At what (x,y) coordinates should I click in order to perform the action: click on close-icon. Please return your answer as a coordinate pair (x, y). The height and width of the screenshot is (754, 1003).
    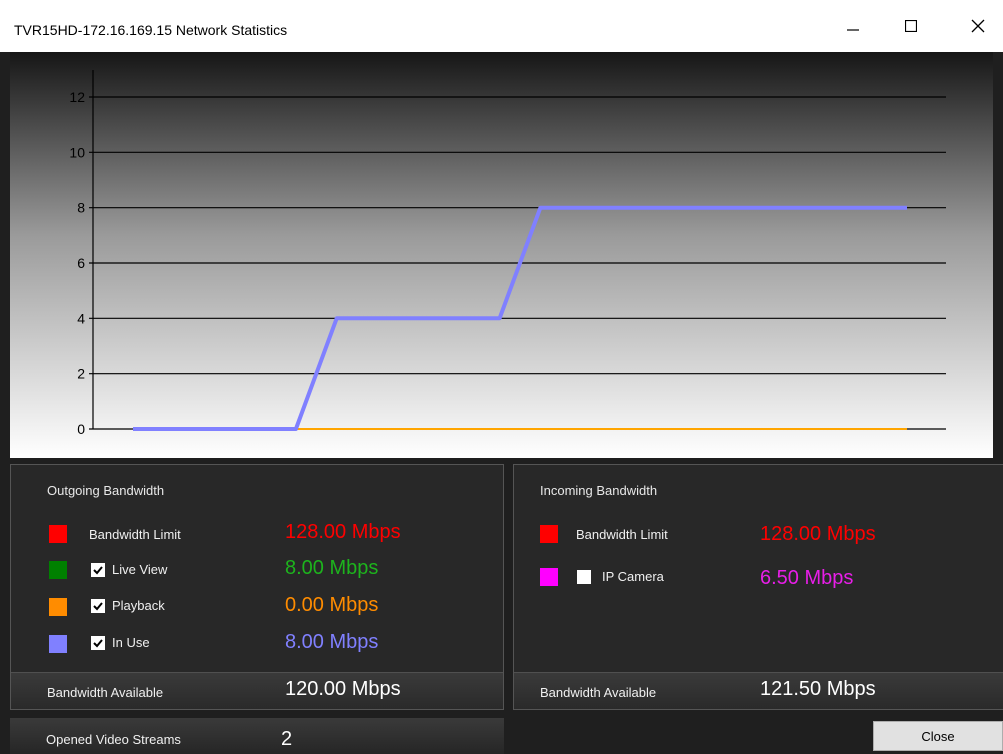
    Looking at the image, I should click on (978, 26).